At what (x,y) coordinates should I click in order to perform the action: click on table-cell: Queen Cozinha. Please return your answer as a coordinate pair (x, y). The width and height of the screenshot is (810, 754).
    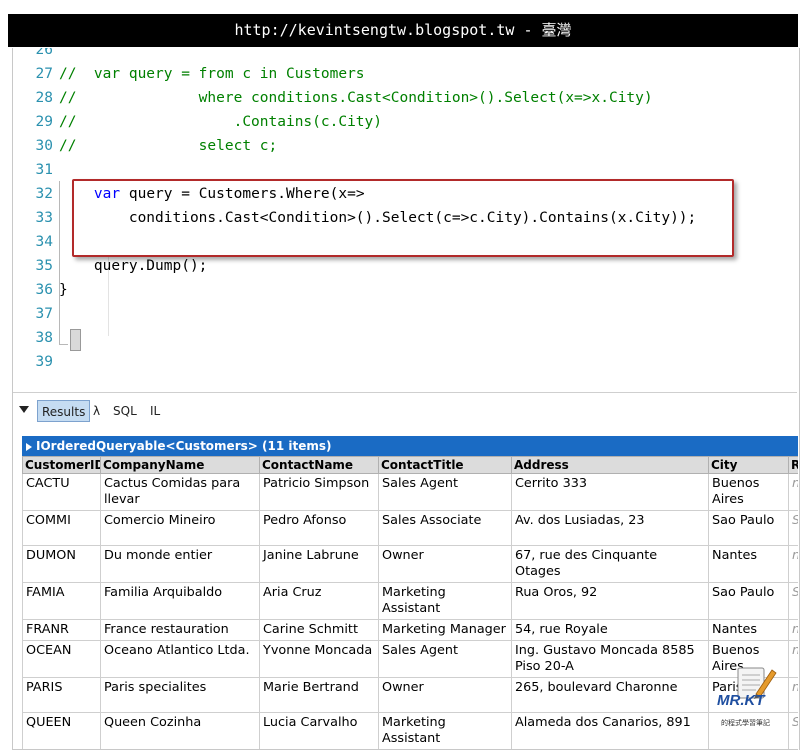
    Looking at the image, I should click on (180, 731).